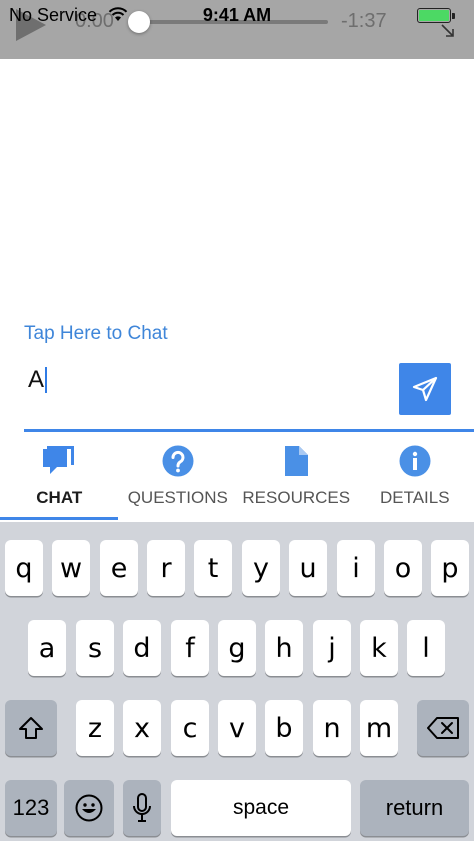  What do you see at coordinates (177, 497) in the screenshot?
I see `tab-label: QUESTIONS` at bounding box center [177, 497].